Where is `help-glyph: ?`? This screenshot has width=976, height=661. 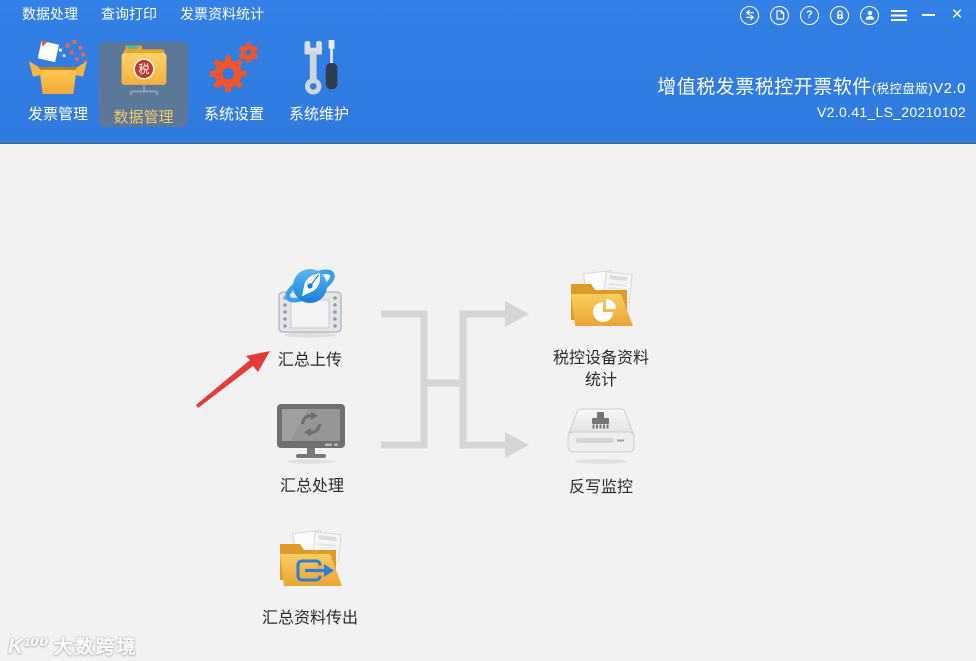 help-glyph: ? is located at coordinates (809, 15).